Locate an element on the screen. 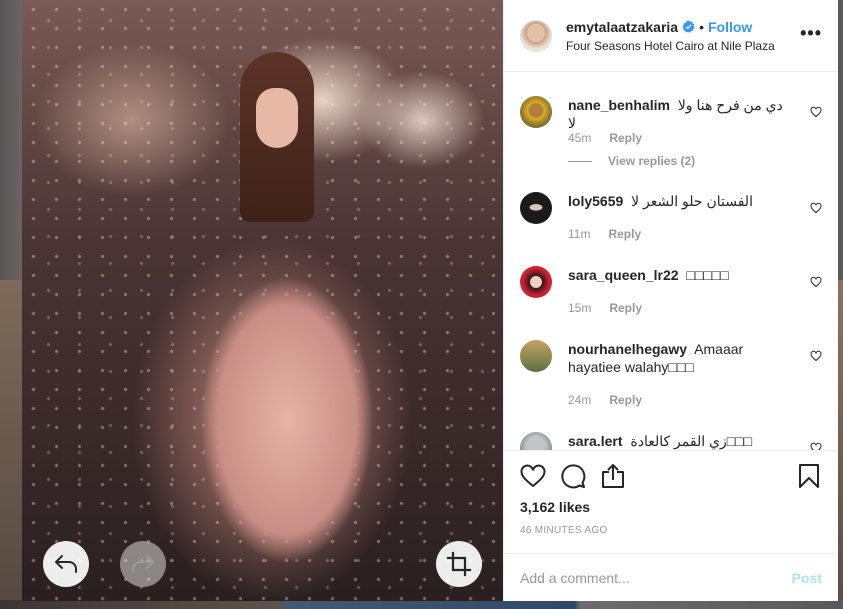  post-location: Four Seasons Hotel Cairo at Nile Plaza is located at coordinates (670, 46).